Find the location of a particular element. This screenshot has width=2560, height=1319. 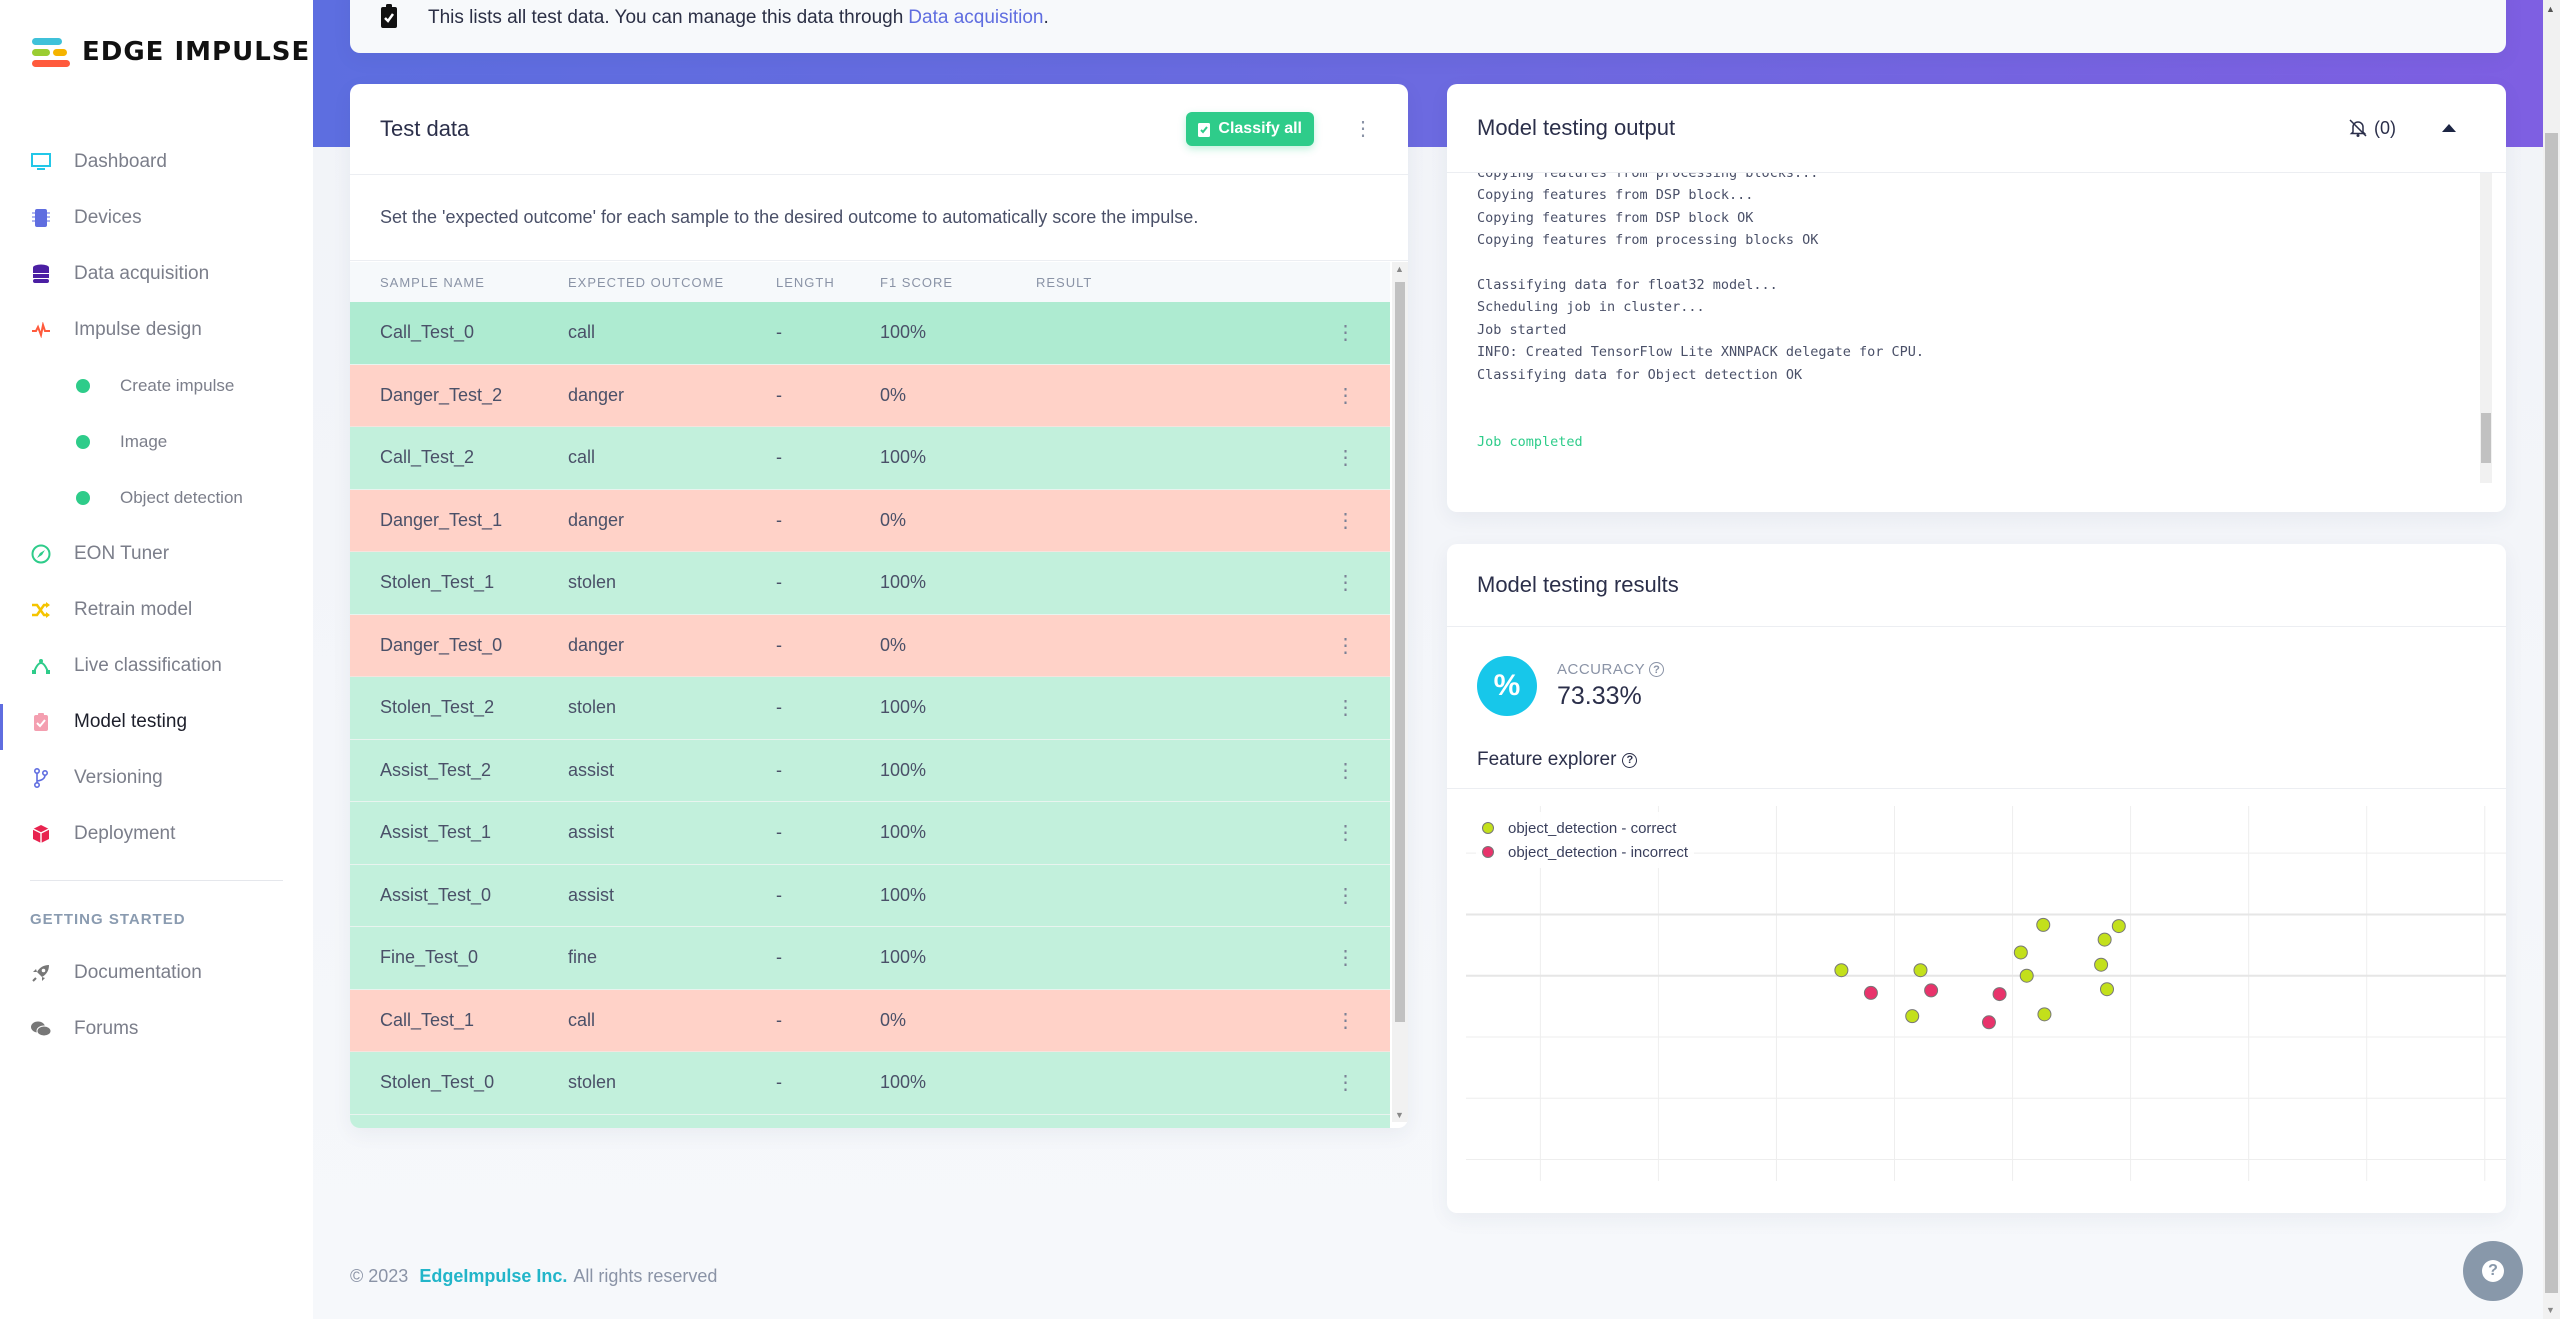

sidebar-item-object-detection: Object detection is located at coordinates (156, 498).